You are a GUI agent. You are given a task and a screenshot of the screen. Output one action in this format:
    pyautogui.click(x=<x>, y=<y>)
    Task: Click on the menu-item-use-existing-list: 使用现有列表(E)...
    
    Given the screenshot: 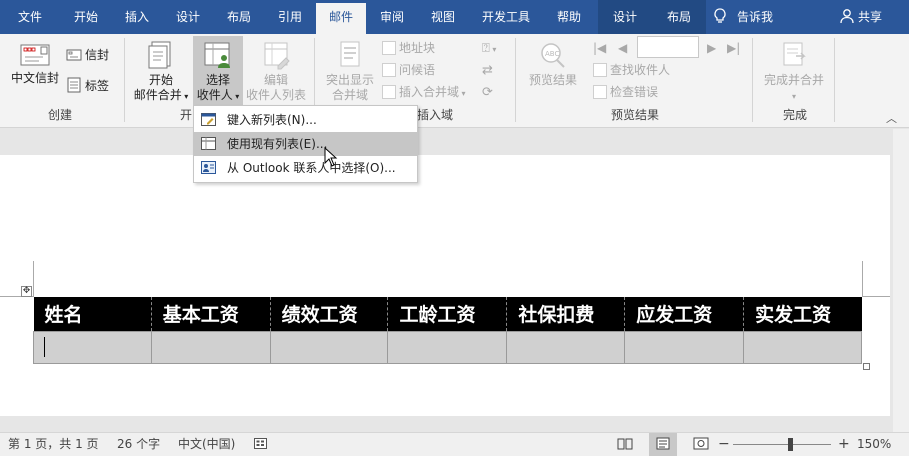 What is the action you would take?
    pyautogui.click(x=305, y=144)
    